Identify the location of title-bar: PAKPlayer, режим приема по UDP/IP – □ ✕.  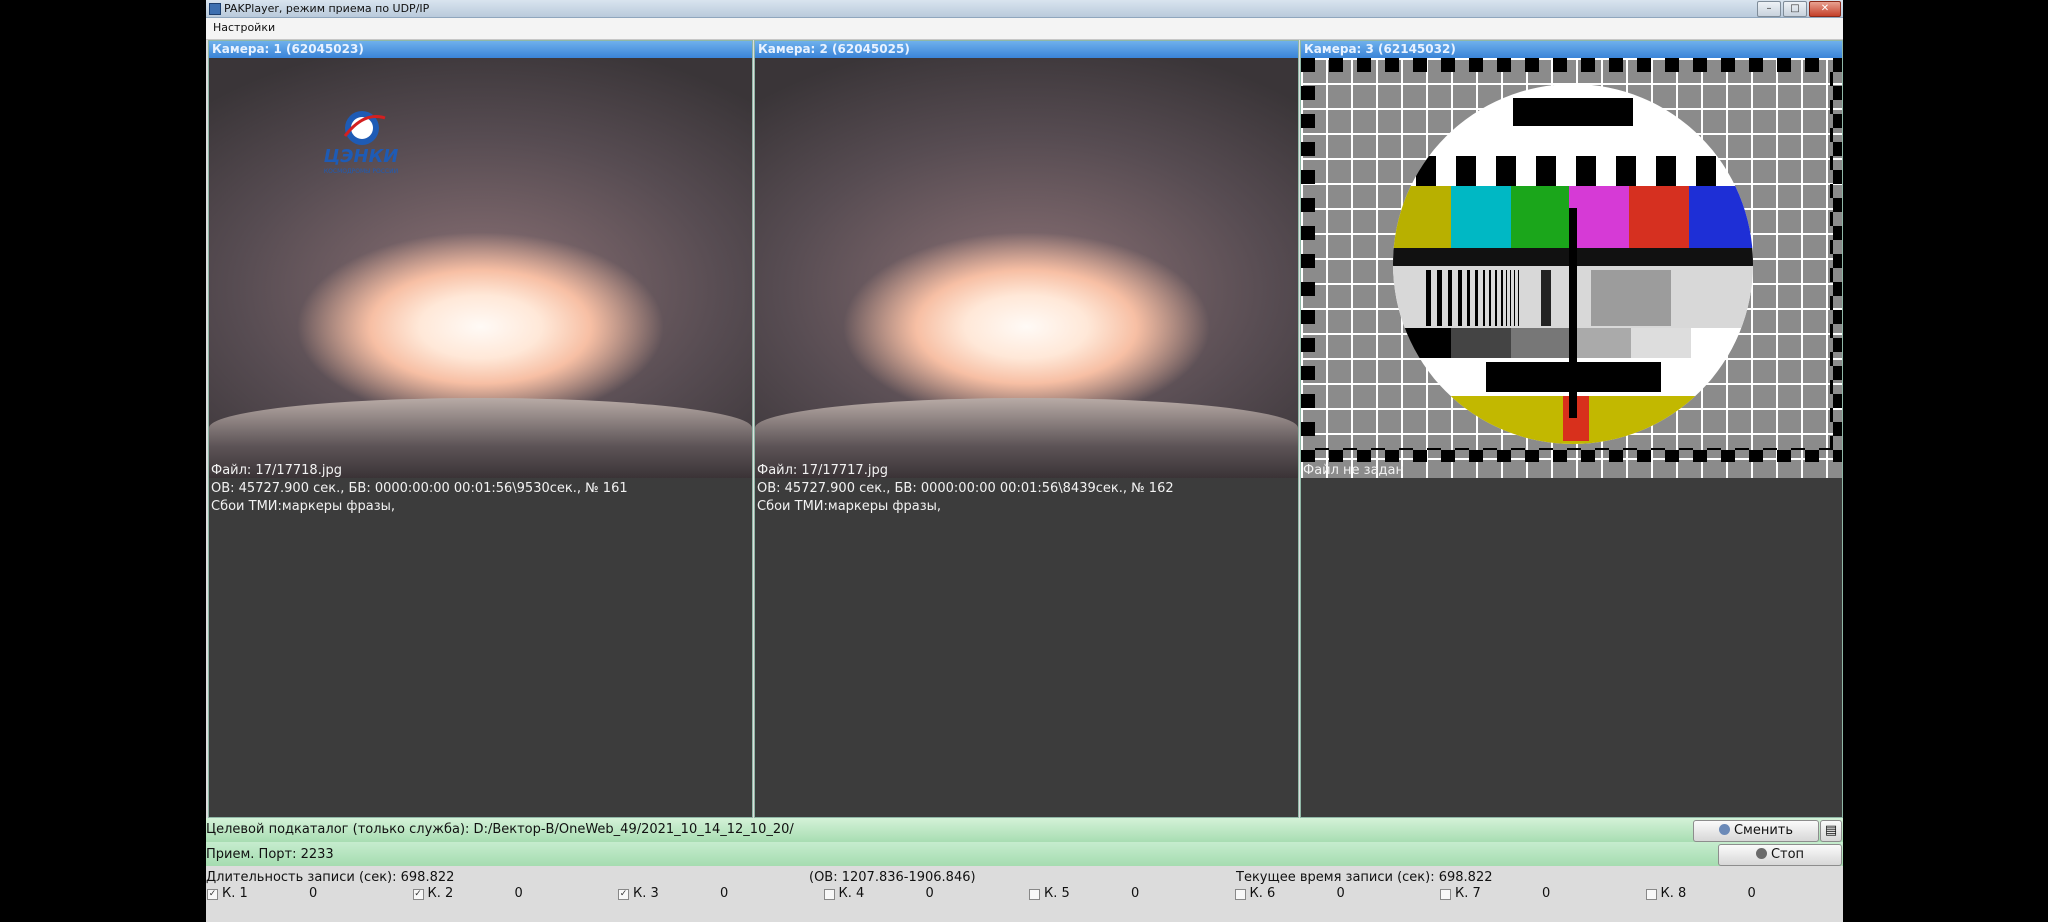
(1024, 9).